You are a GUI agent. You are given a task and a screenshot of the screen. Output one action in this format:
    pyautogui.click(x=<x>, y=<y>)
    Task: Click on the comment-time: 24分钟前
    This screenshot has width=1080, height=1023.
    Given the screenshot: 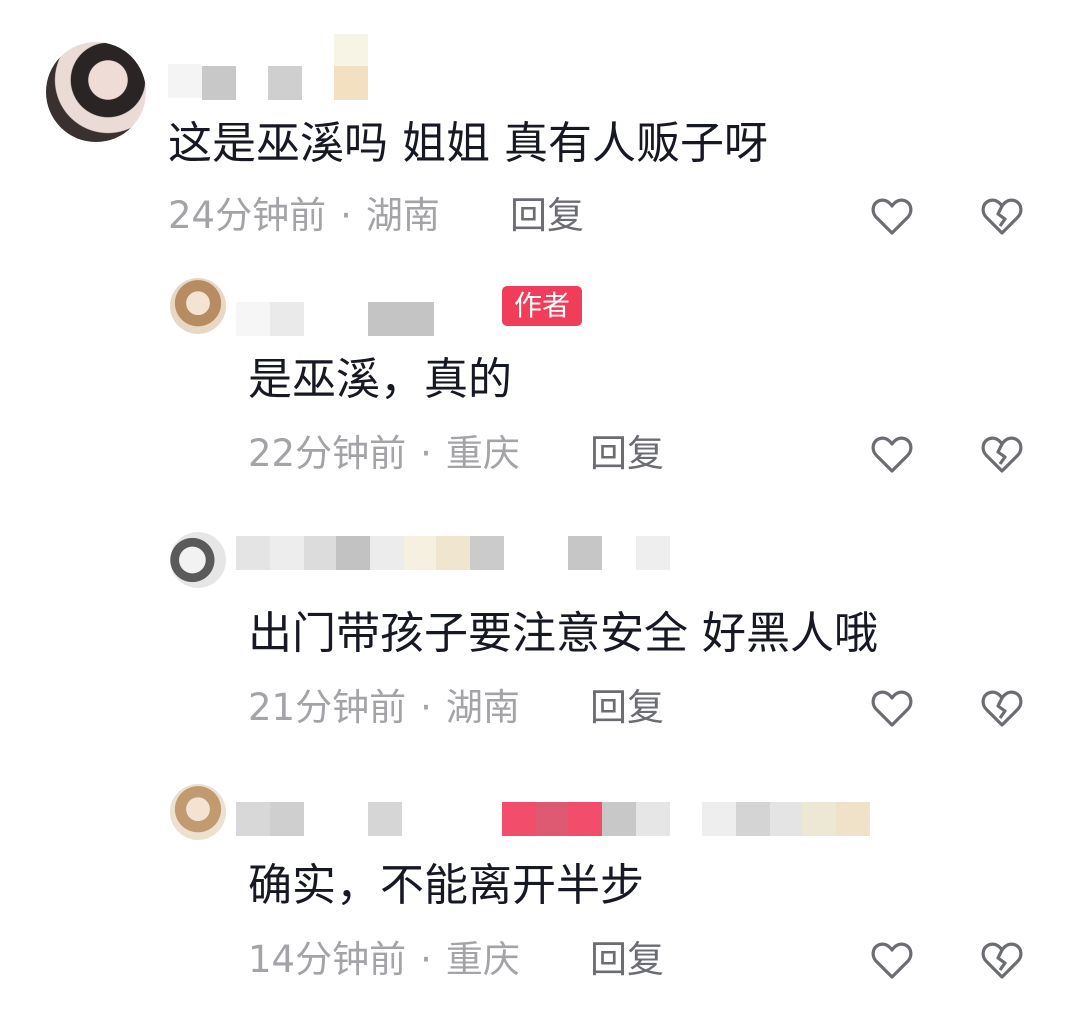 What is the action you would take?
    pyautogui.click(x=247, y=215)
    